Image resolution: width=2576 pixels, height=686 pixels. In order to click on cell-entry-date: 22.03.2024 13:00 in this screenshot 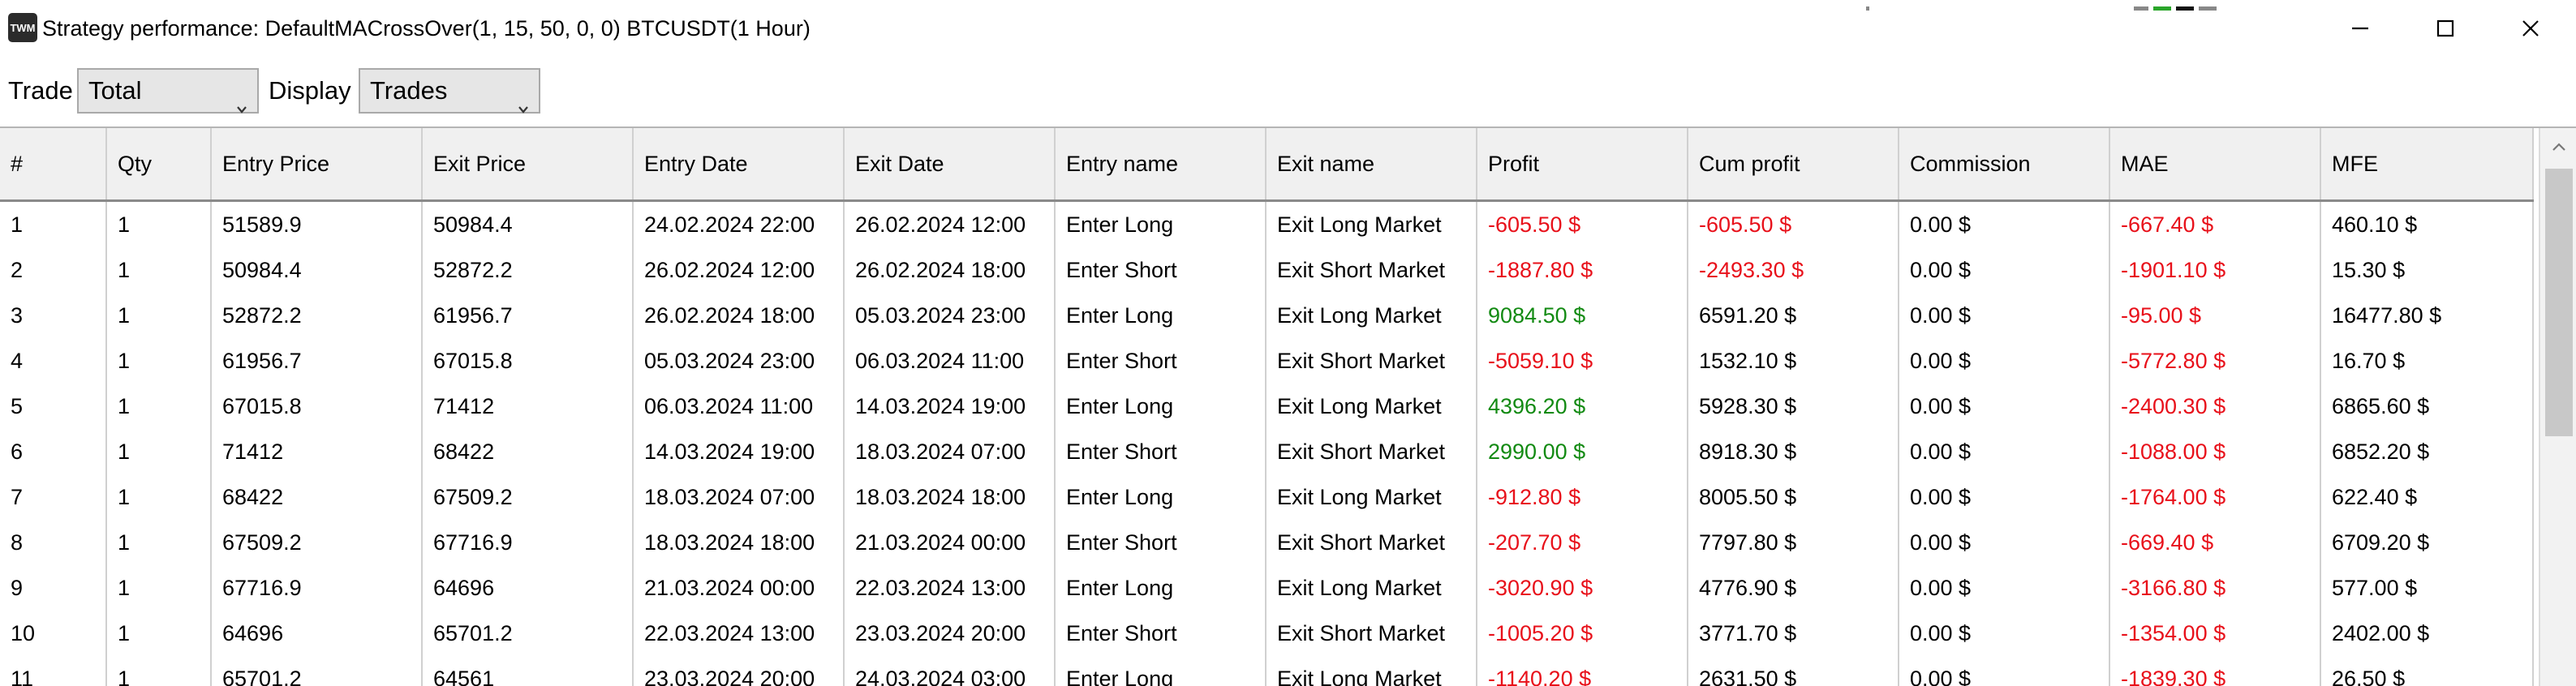, I will do `click(739, 633)`.